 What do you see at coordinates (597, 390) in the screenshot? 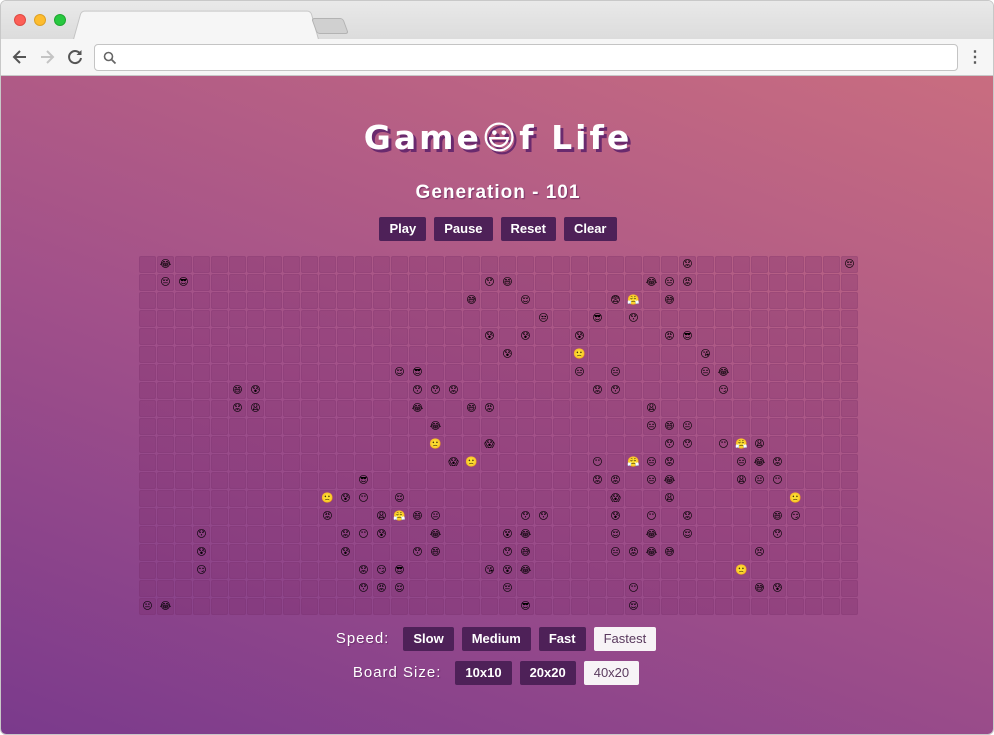
I see `alive-cell: 😟` at bounding box center [597, 390].